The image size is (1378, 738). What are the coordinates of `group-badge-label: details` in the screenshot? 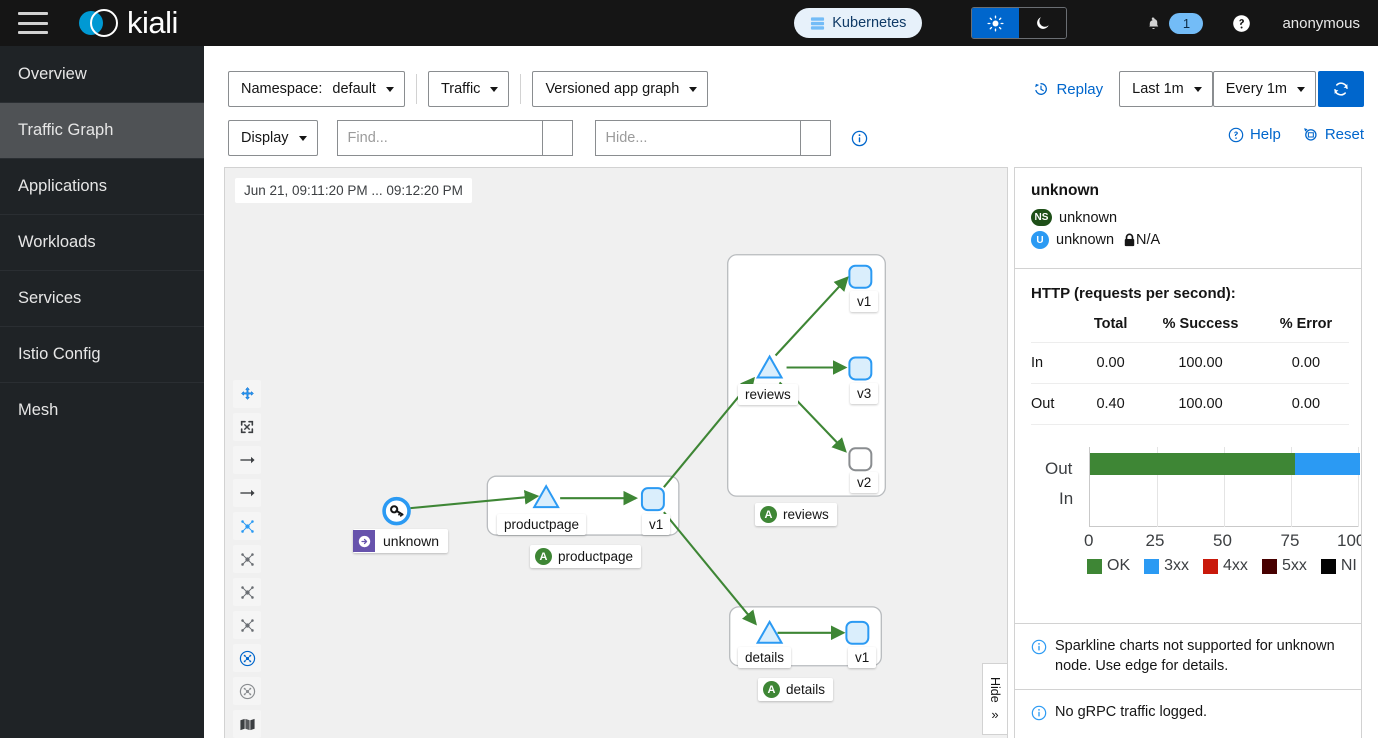 It's located at (806, 689).